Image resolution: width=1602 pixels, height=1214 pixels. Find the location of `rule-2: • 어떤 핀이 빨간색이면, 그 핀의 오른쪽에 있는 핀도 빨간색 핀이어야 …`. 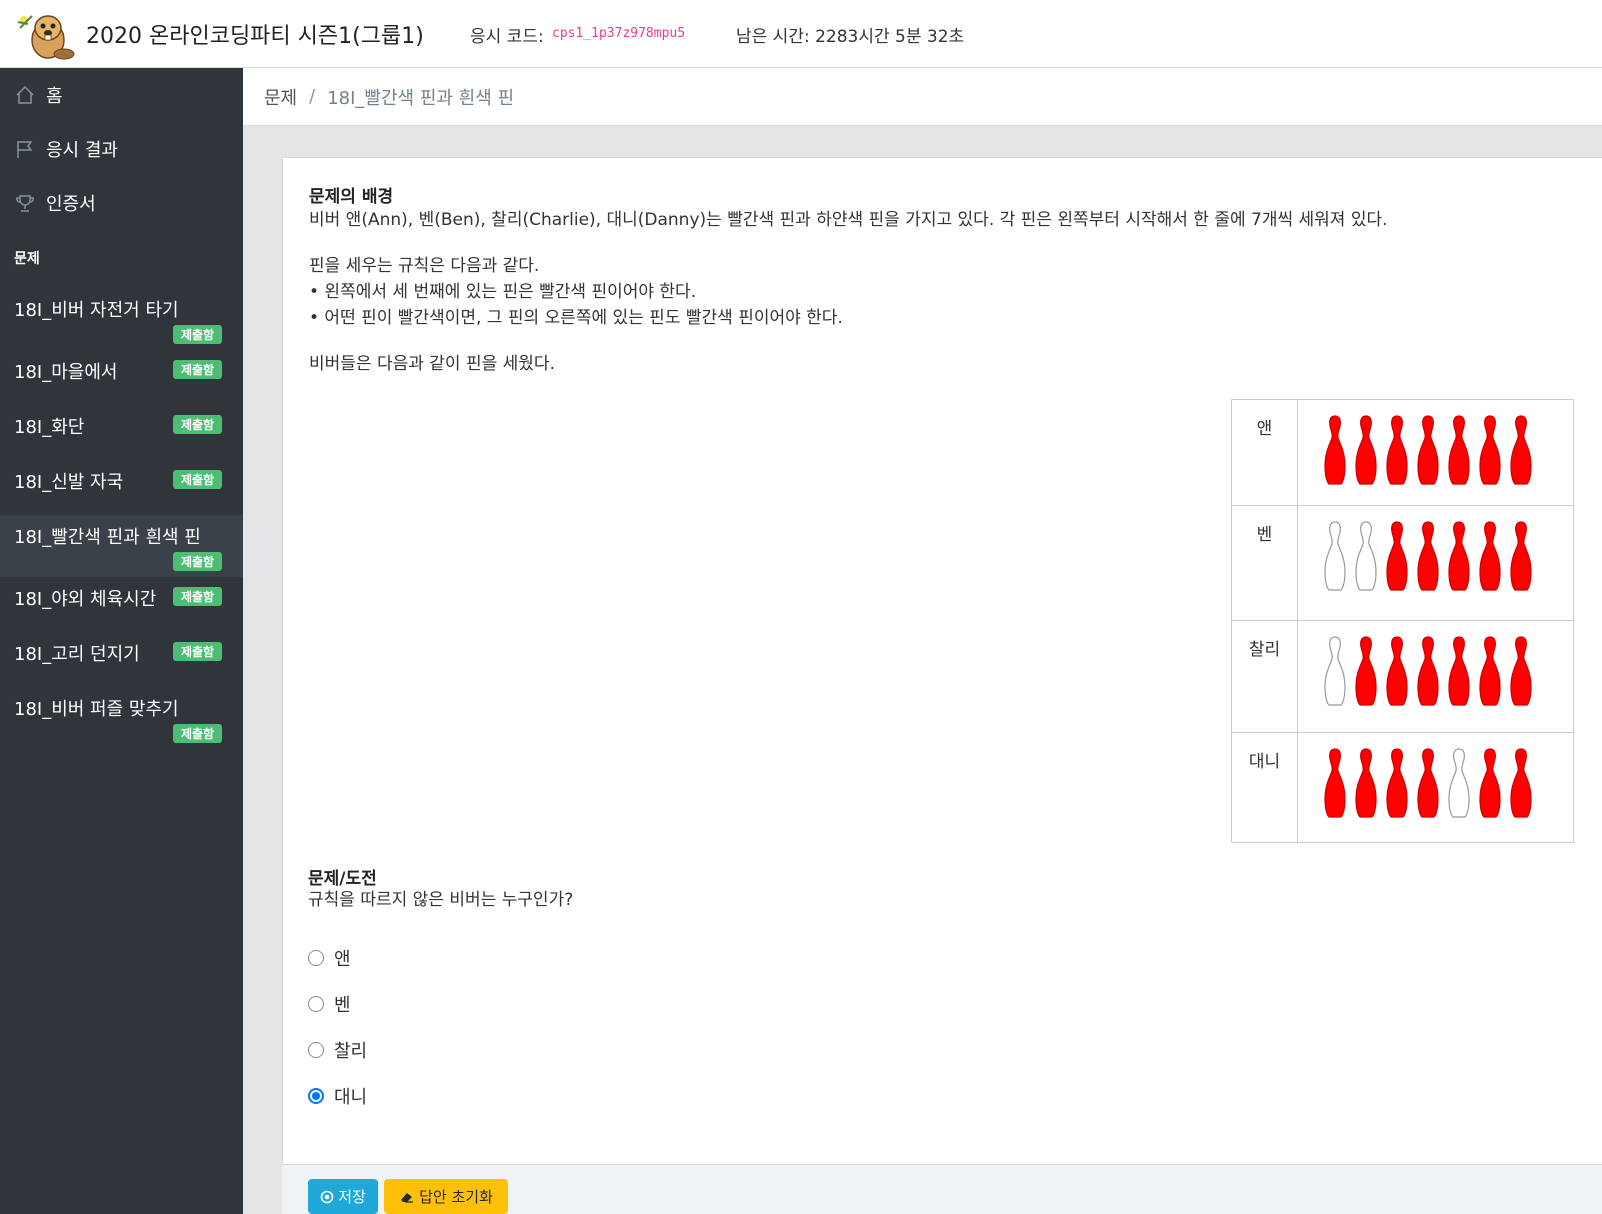

rule-2: • 어떤 핀이 빨간색이면, 그 핀의 오른쪽에 있는 핀도 빨간색 핀이어야 … is located at coordinates (576, 318).